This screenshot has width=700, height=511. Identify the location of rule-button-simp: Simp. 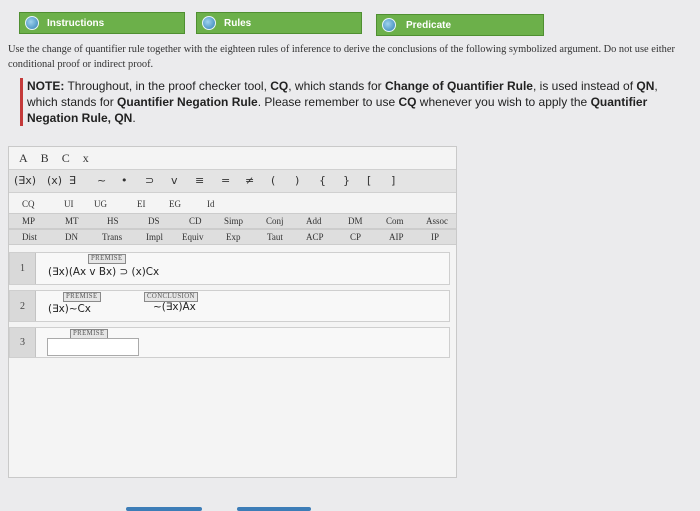
(233, 221).